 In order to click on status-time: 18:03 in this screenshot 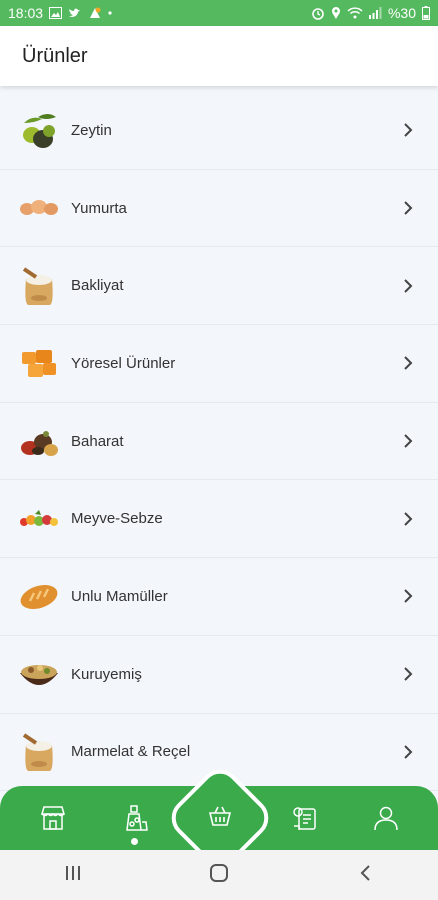, I will do `click(26, 13)`.